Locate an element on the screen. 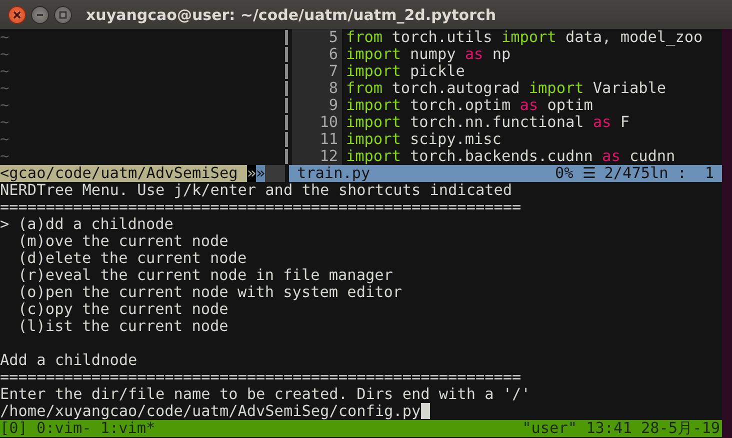  maximize-icon is located at coordinates (63, 14).